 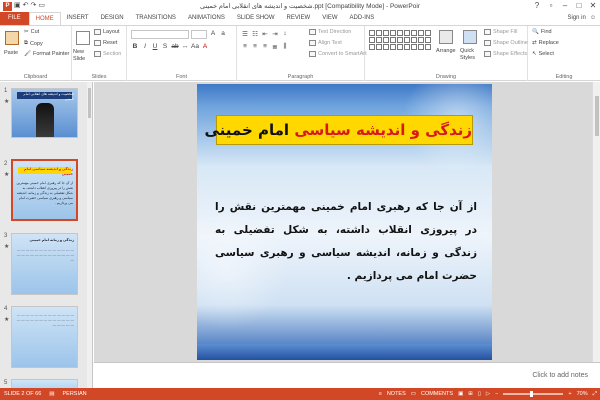 I want to click on save-icon: ▣, so click(x=17, y=6).